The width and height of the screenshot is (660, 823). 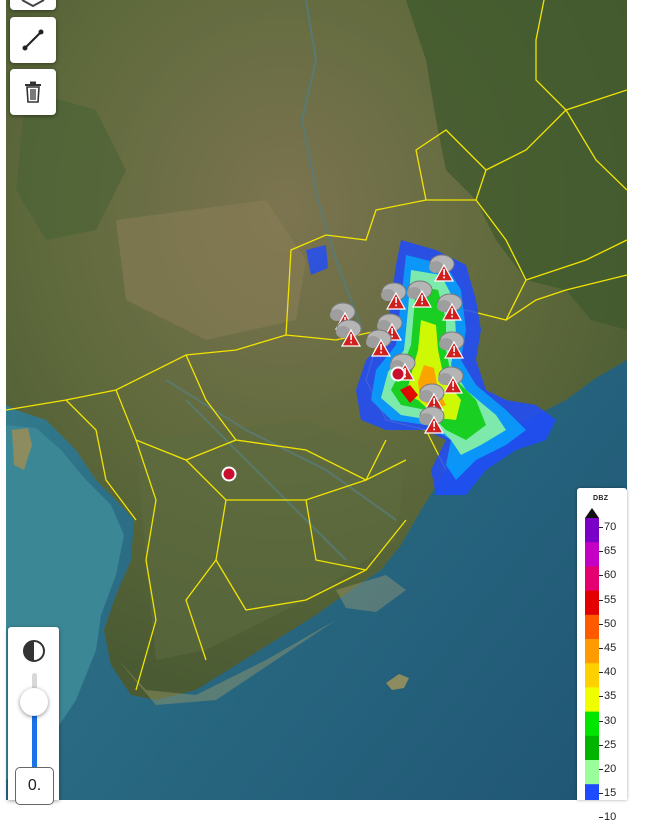 I want to click on legend-tick-label: 55, so click(x=607, y=599).